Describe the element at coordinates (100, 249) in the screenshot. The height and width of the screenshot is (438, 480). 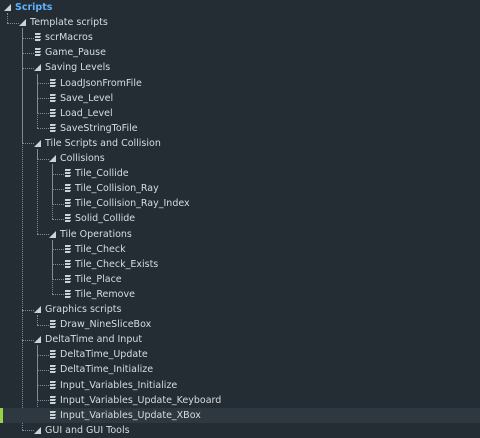
I see `script-label: Tile_Check` at that location.